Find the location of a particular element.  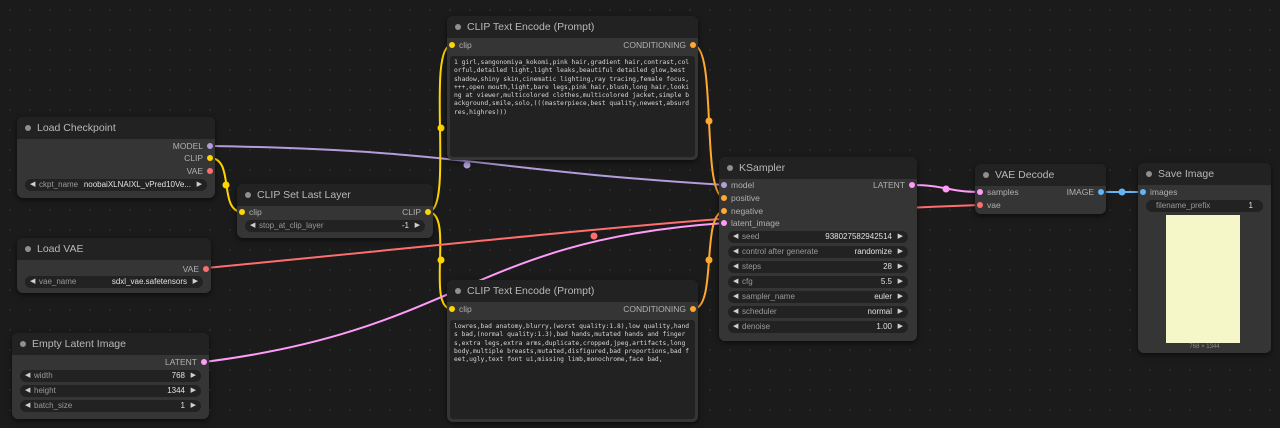

batch-size-stepper: ◀ batch_size 1 ▶ is located at coordinates (110, 406).